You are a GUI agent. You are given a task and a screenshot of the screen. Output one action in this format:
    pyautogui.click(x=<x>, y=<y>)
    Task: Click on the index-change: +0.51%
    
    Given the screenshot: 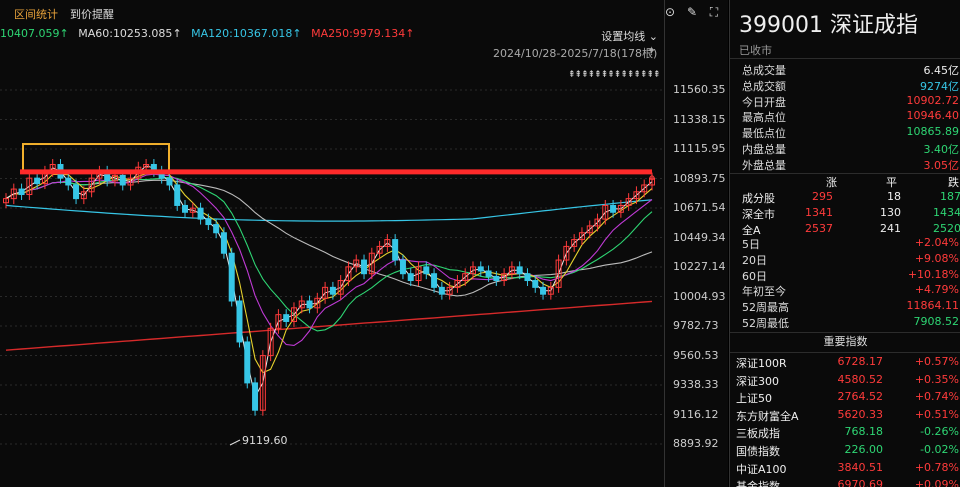 What is the action you would take?
    pyautogui.click(x=936, y=414)
    